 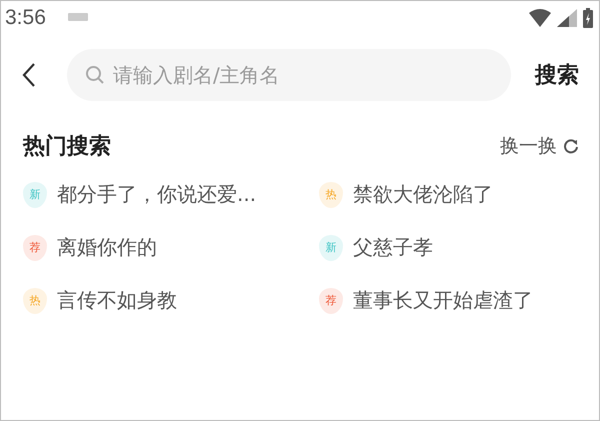 I want to click on search-suggestion: 父慈子孝, so click(x=393, y=247).